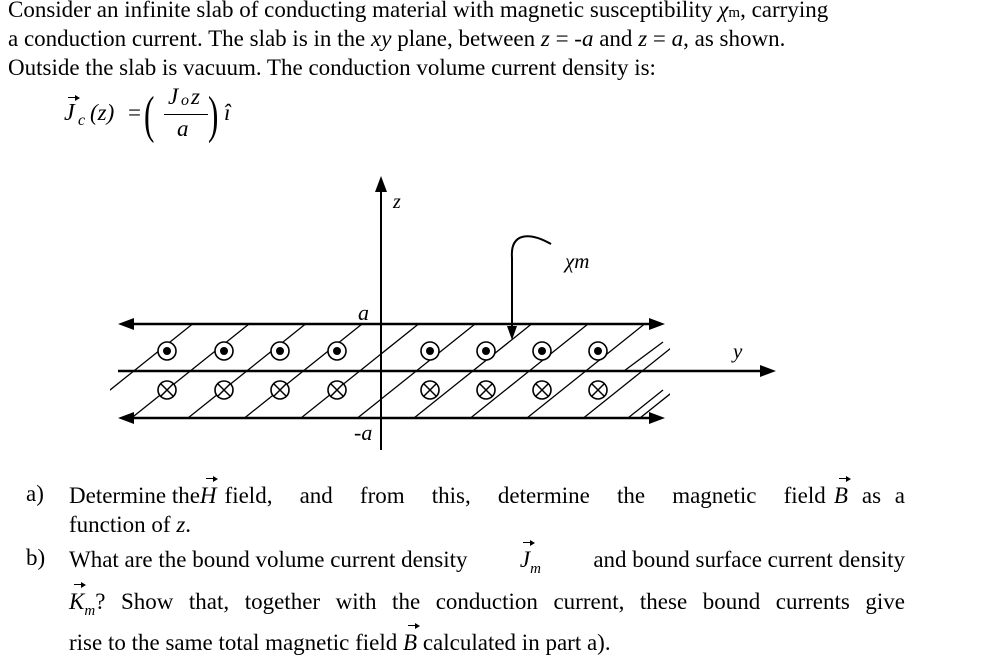 The height and width of the screenshot is (663, 992). What do you see at coordinates (576, 261) in the screenshot?
I see `material-label: χm` at bounding box center [576, 261].